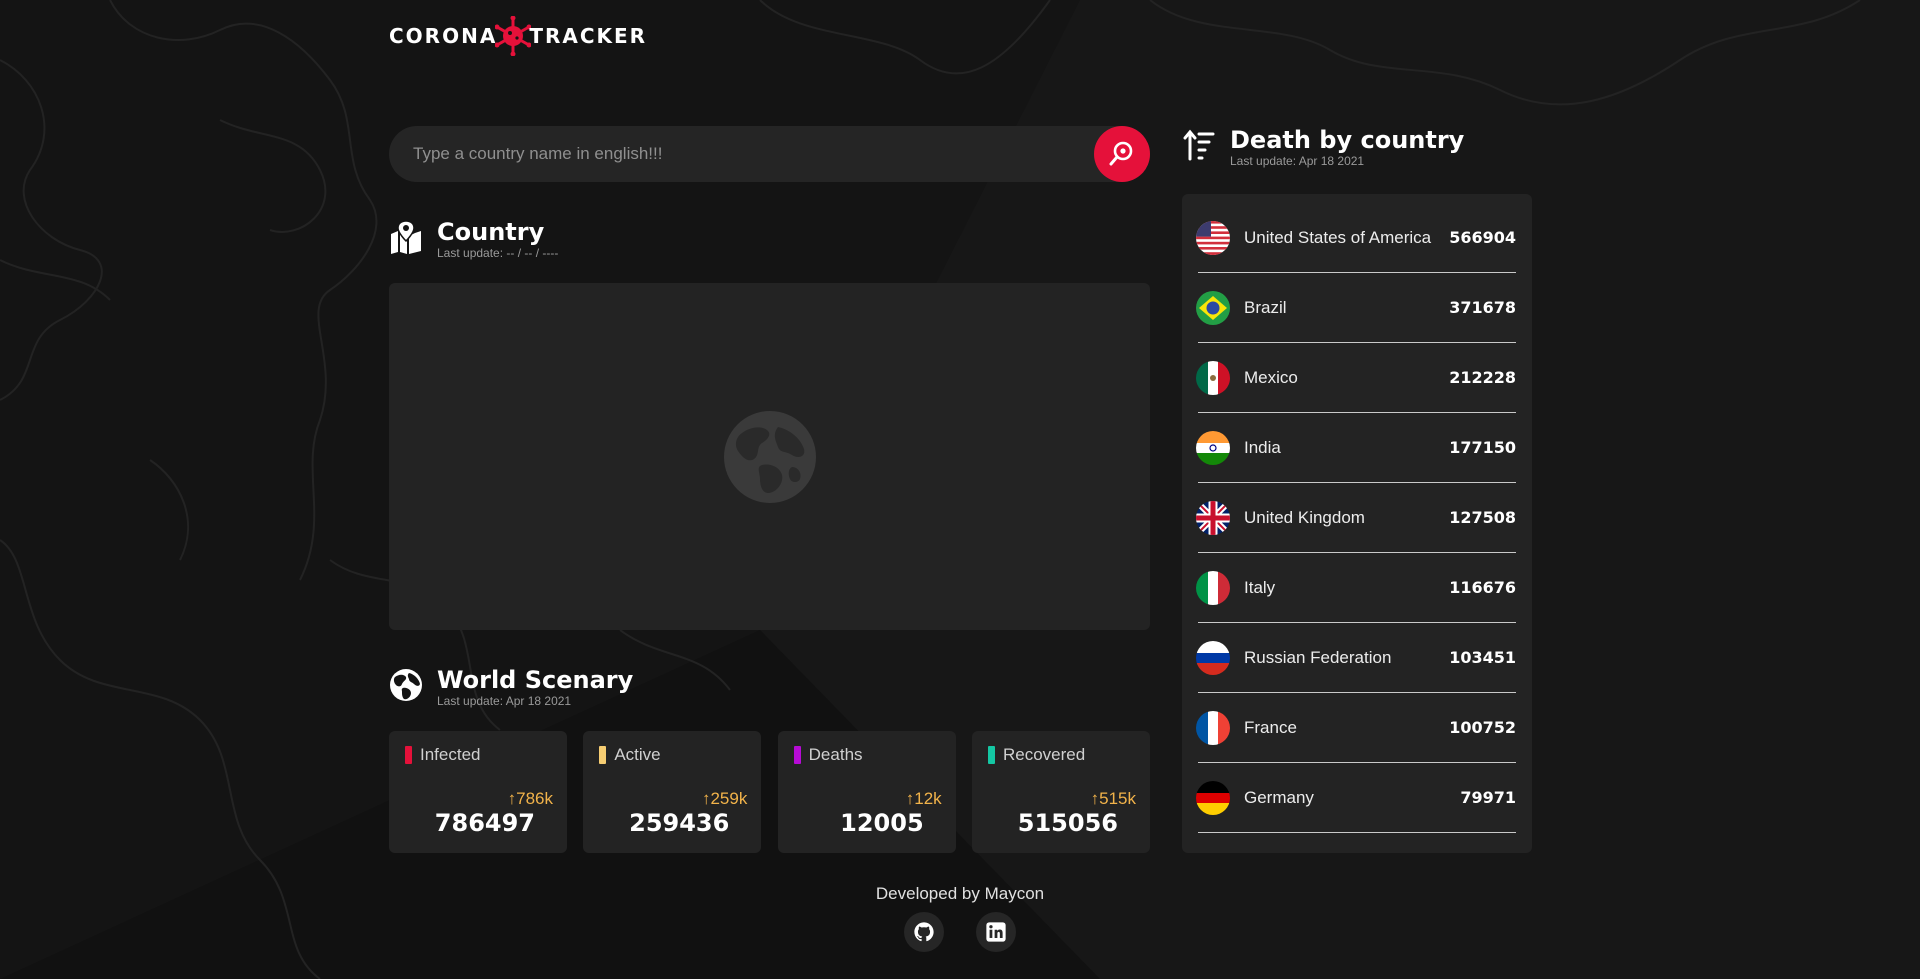  What do you see at coordinates (1271, 377) in the screenshot?
I see `country-name: Mexico` at bounding box center [1271, 377].